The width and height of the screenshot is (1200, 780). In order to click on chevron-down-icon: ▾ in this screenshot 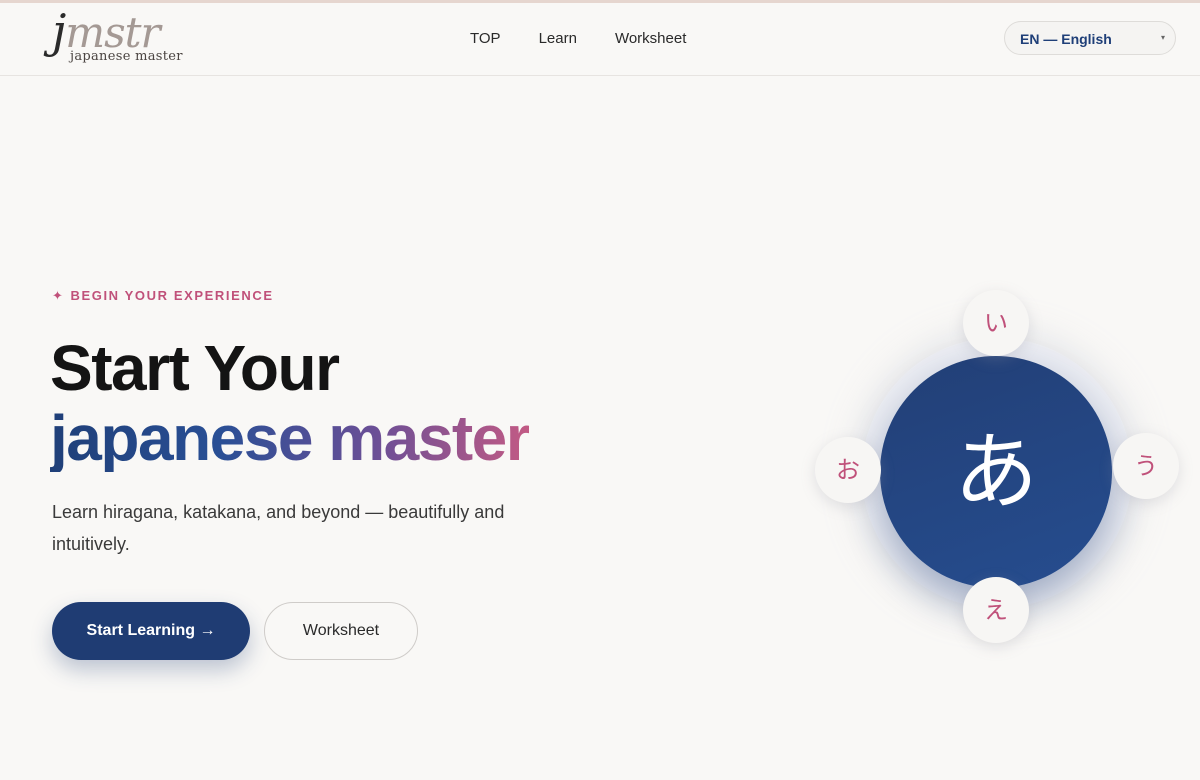, I will do `click(1162, 37)`.